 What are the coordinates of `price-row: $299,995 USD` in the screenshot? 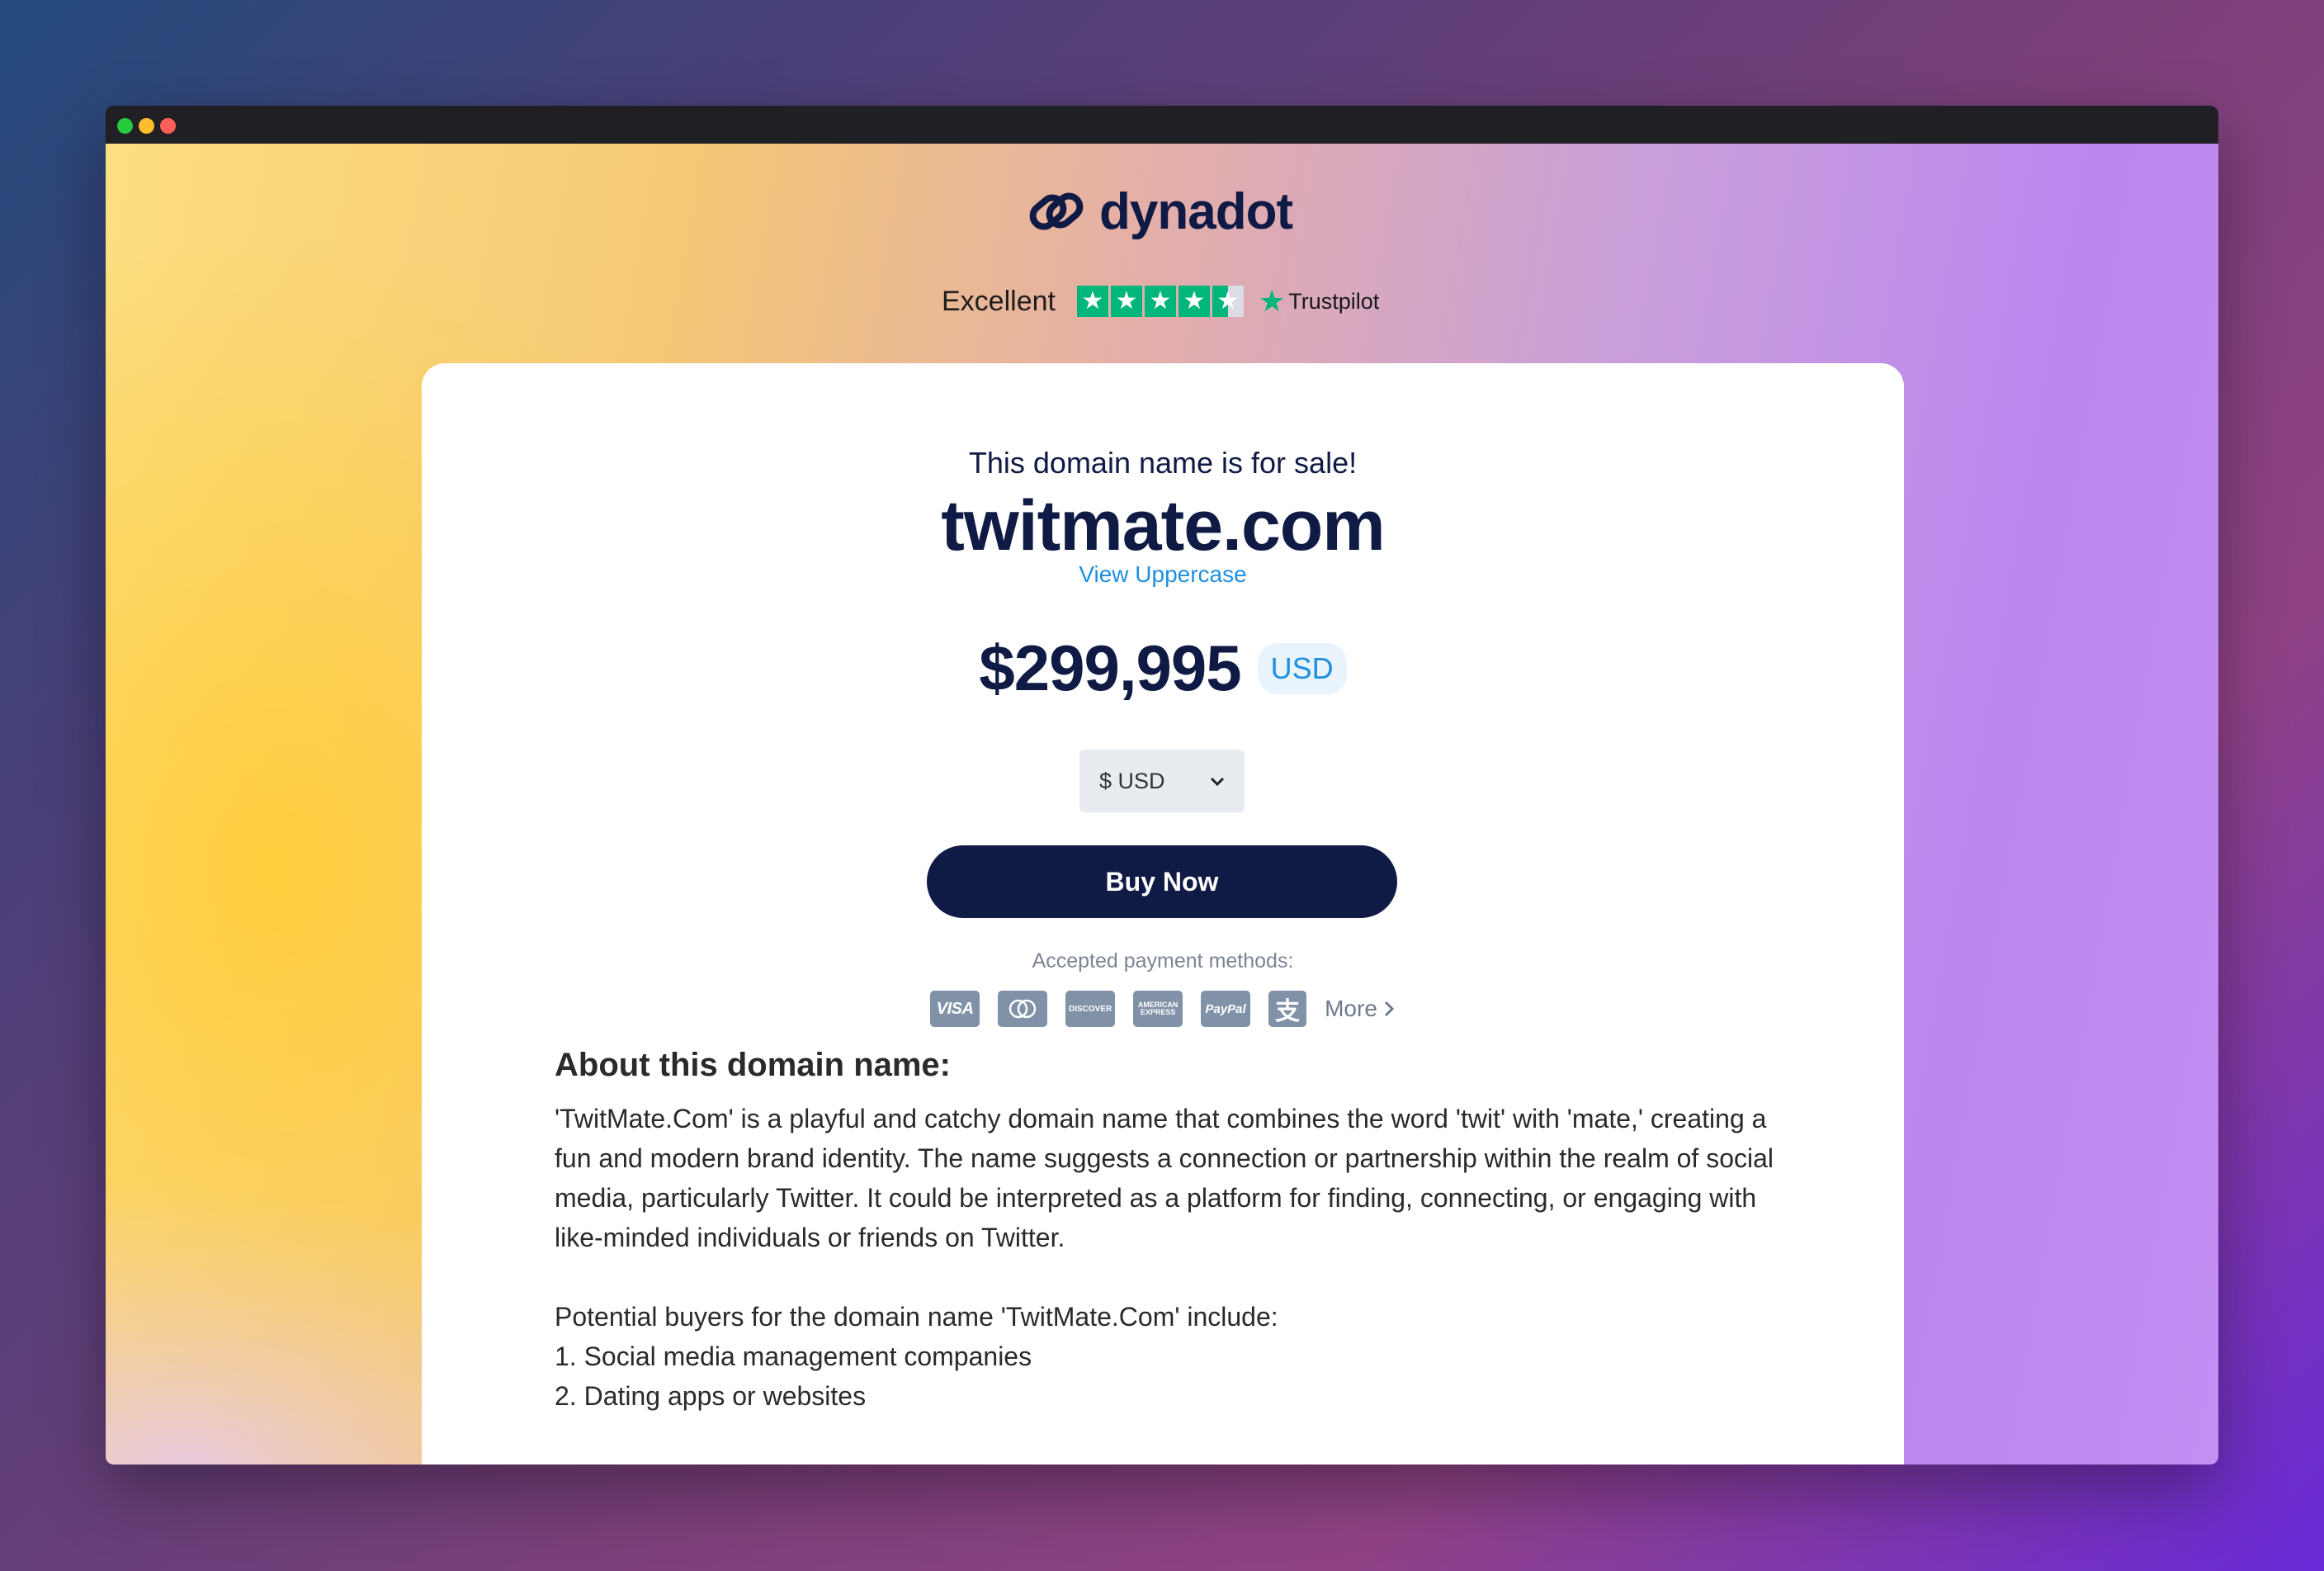 It's located at (1163, 668).